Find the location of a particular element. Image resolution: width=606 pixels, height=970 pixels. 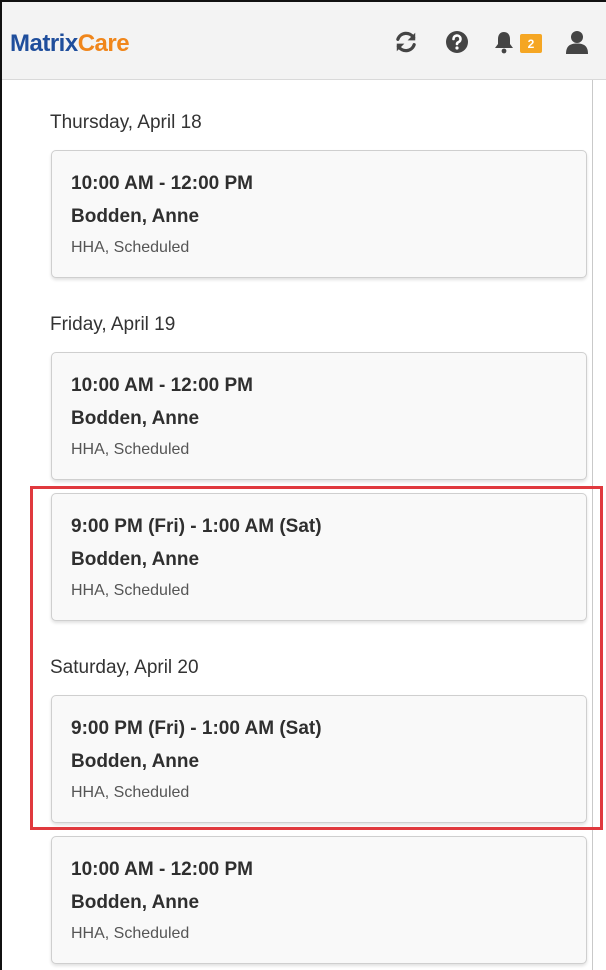

bell-icon is located at coordinates (504, 42).